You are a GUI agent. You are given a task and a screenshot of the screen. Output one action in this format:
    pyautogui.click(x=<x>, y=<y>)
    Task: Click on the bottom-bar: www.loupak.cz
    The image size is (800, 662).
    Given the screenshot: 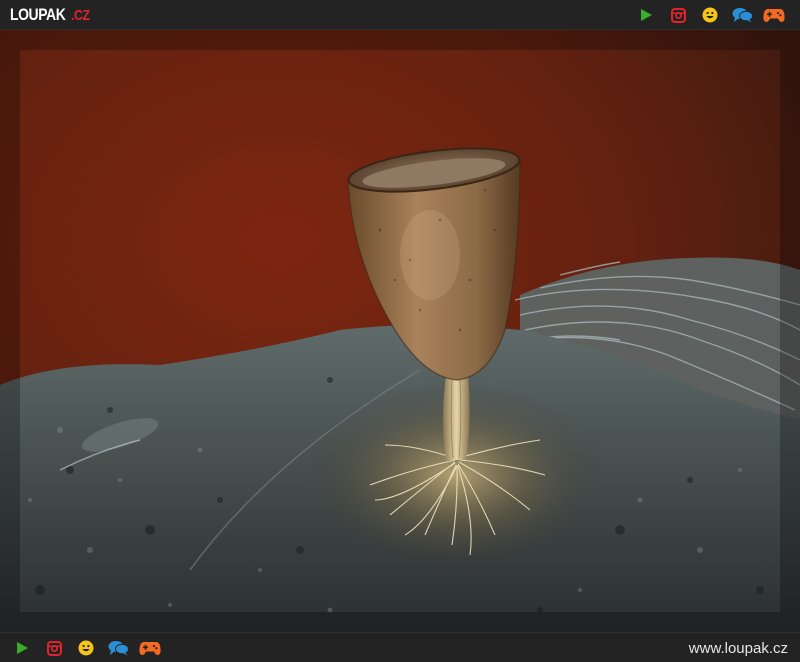 What is the action you would take?
    pyautogui.click(x=400, y=647)
    